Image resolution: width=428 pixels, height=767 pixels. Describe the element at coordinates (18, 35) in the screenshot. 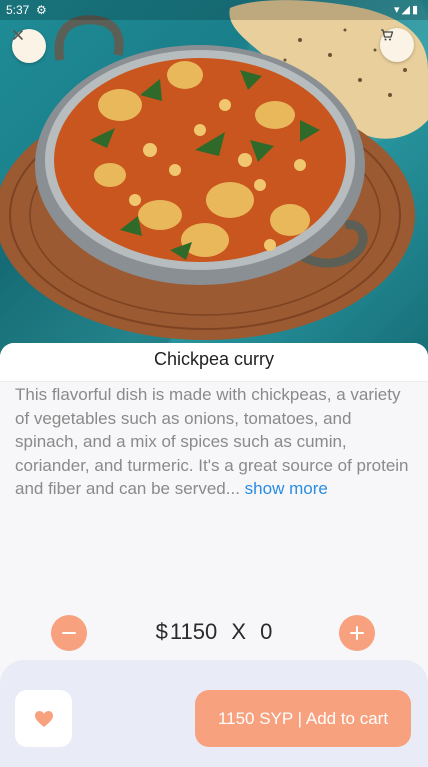

I see `close-icon` at that location.